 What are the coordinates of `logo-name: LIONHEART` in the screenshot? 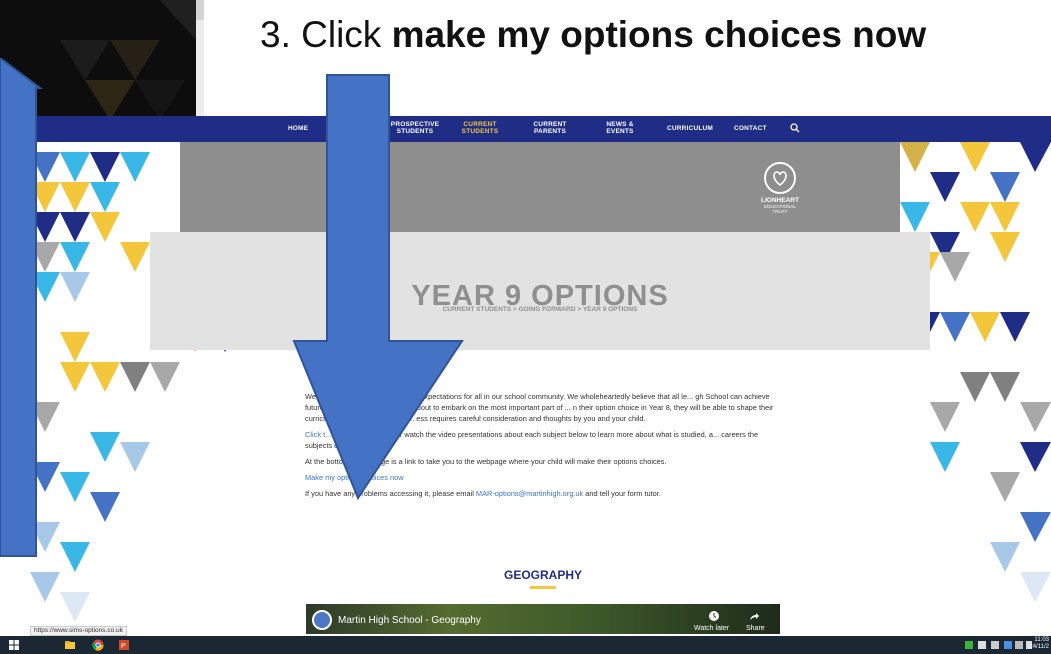 It's located at (780, 200).